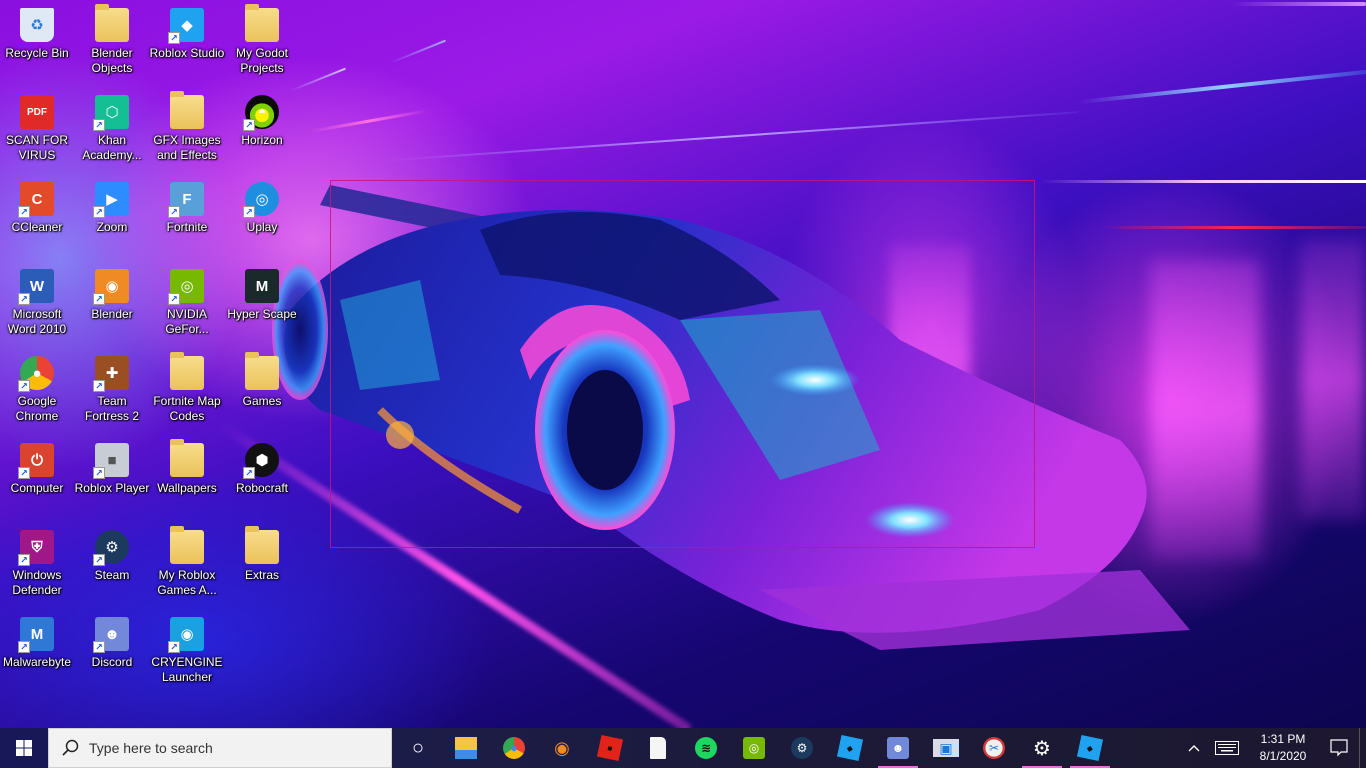 The width and height of the screenshot is (1366, 768). I want to click on desktop-icon-label: Fortnite, so click(187, 227).